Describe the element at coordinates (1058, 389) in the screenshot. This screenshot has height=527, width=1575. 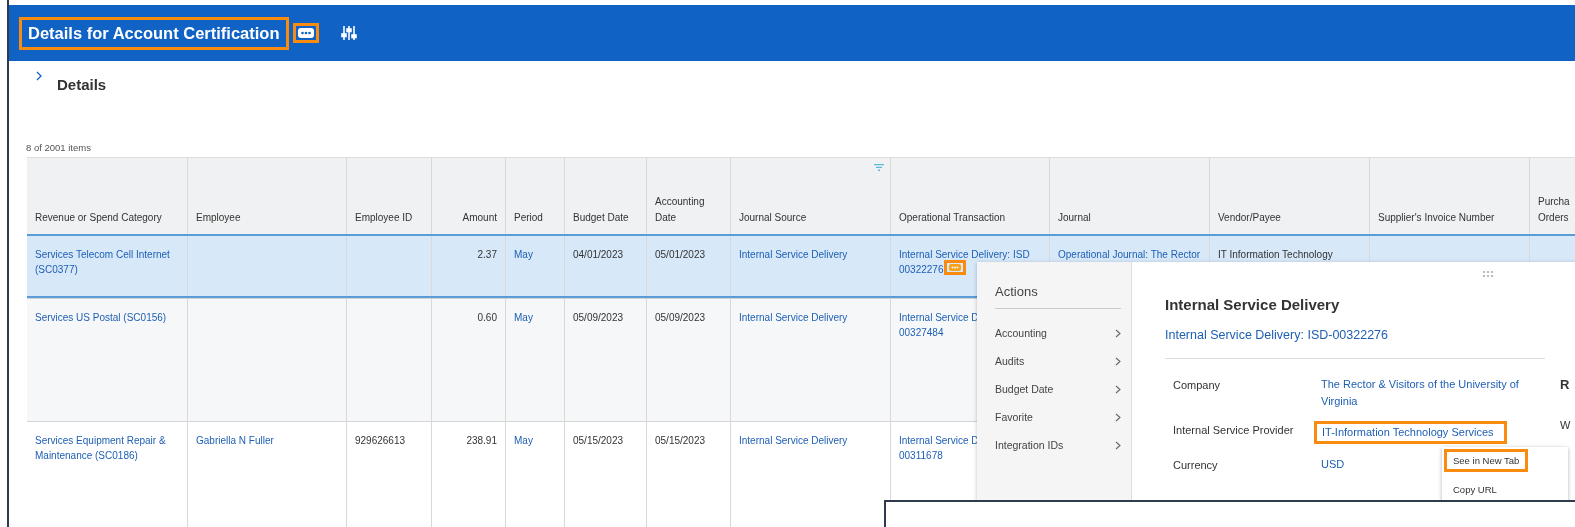
I see `action-menu-item: Budget Date` at that location.